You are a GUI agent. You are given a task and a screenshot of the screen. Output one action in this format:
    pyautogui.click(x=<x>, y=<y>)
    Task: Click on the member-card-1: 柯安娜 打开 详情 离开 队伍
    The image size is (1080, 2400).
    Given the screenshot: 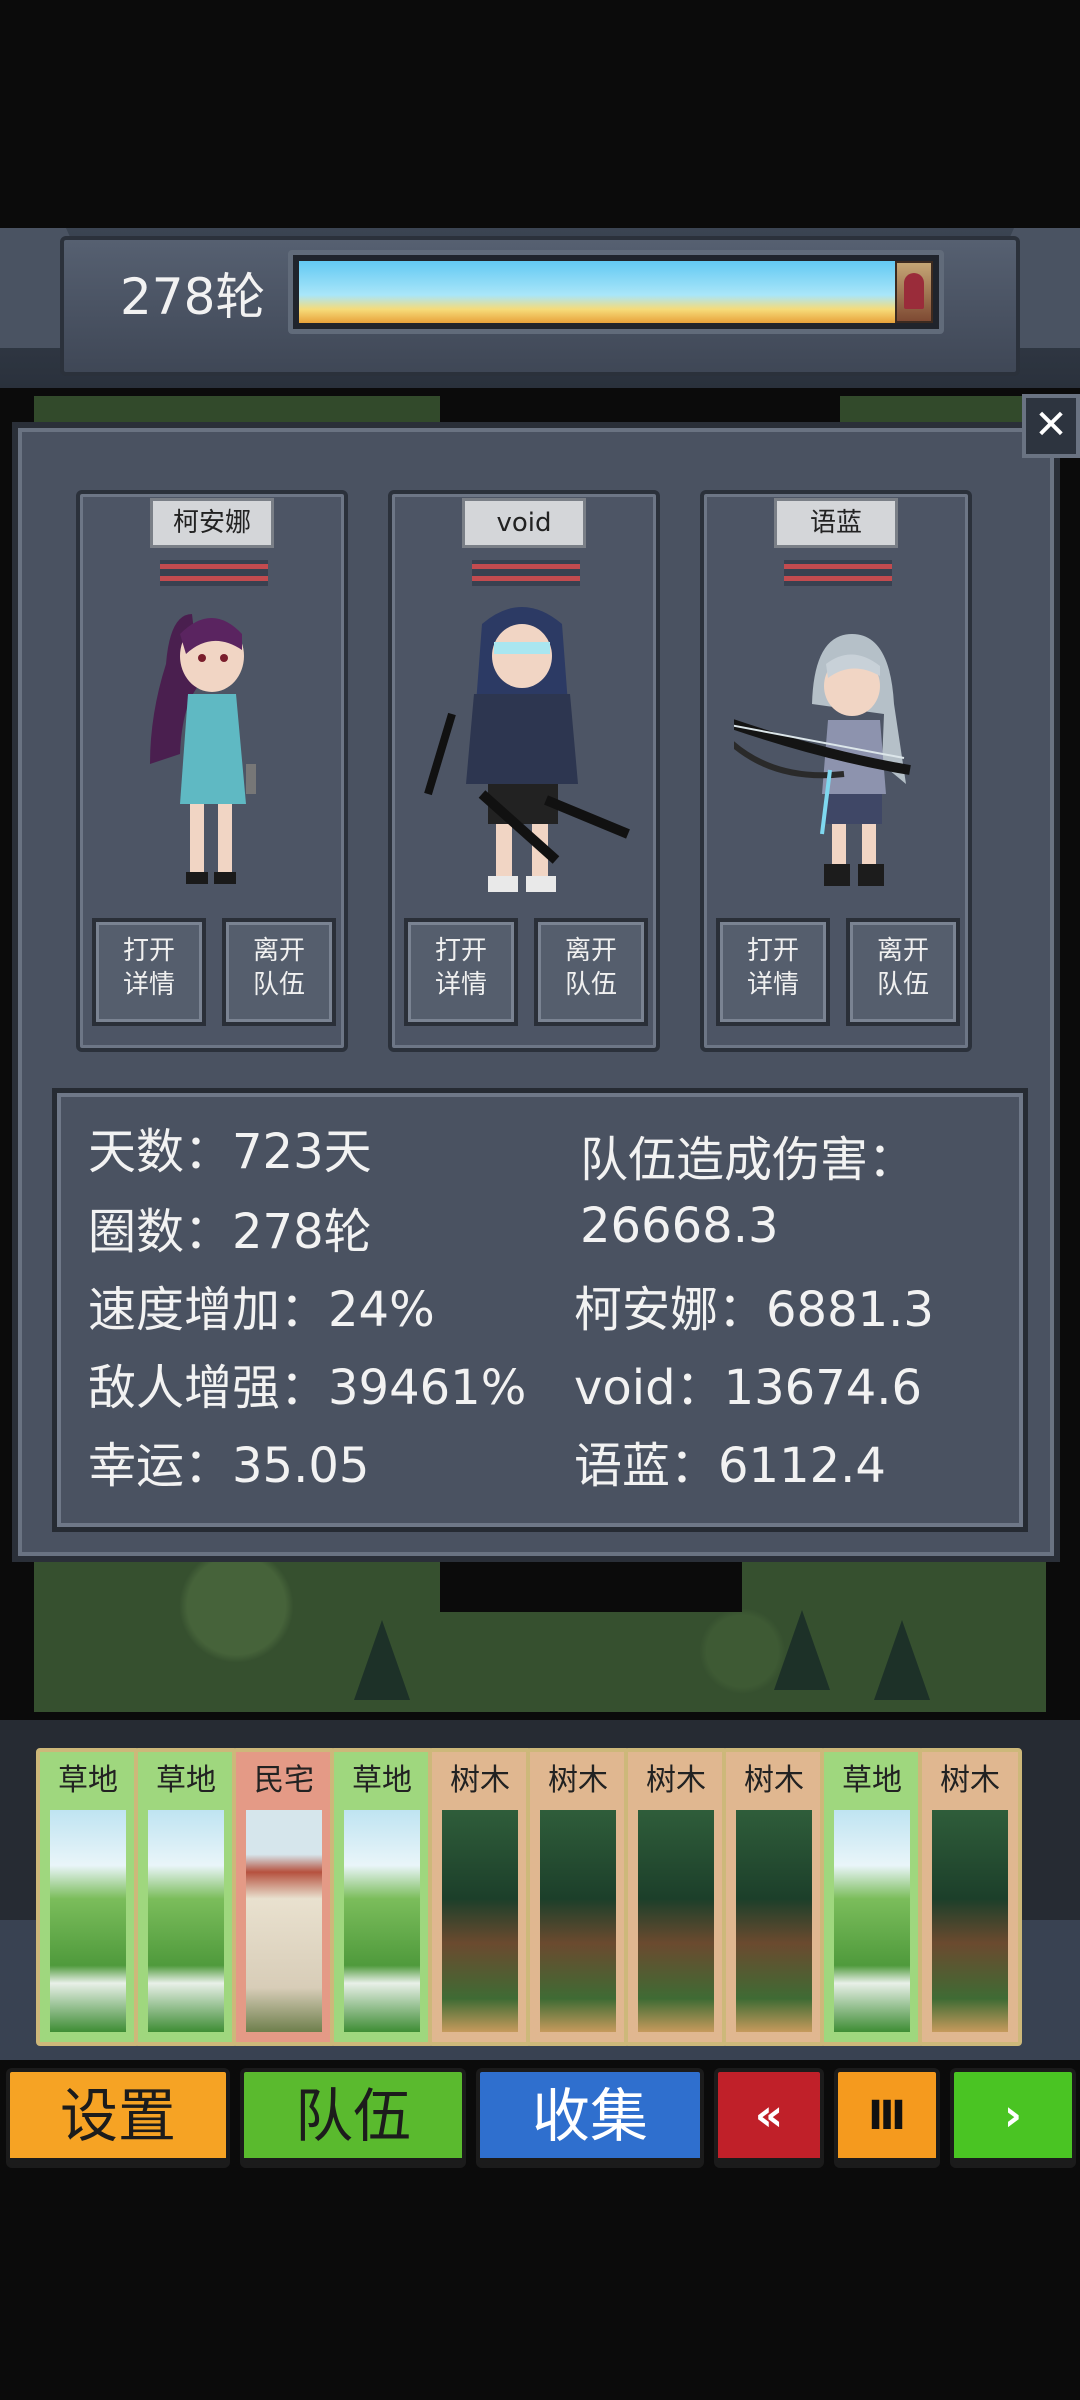 What is the action you would take?
    pyautogui.click(x=212, y=771)
    